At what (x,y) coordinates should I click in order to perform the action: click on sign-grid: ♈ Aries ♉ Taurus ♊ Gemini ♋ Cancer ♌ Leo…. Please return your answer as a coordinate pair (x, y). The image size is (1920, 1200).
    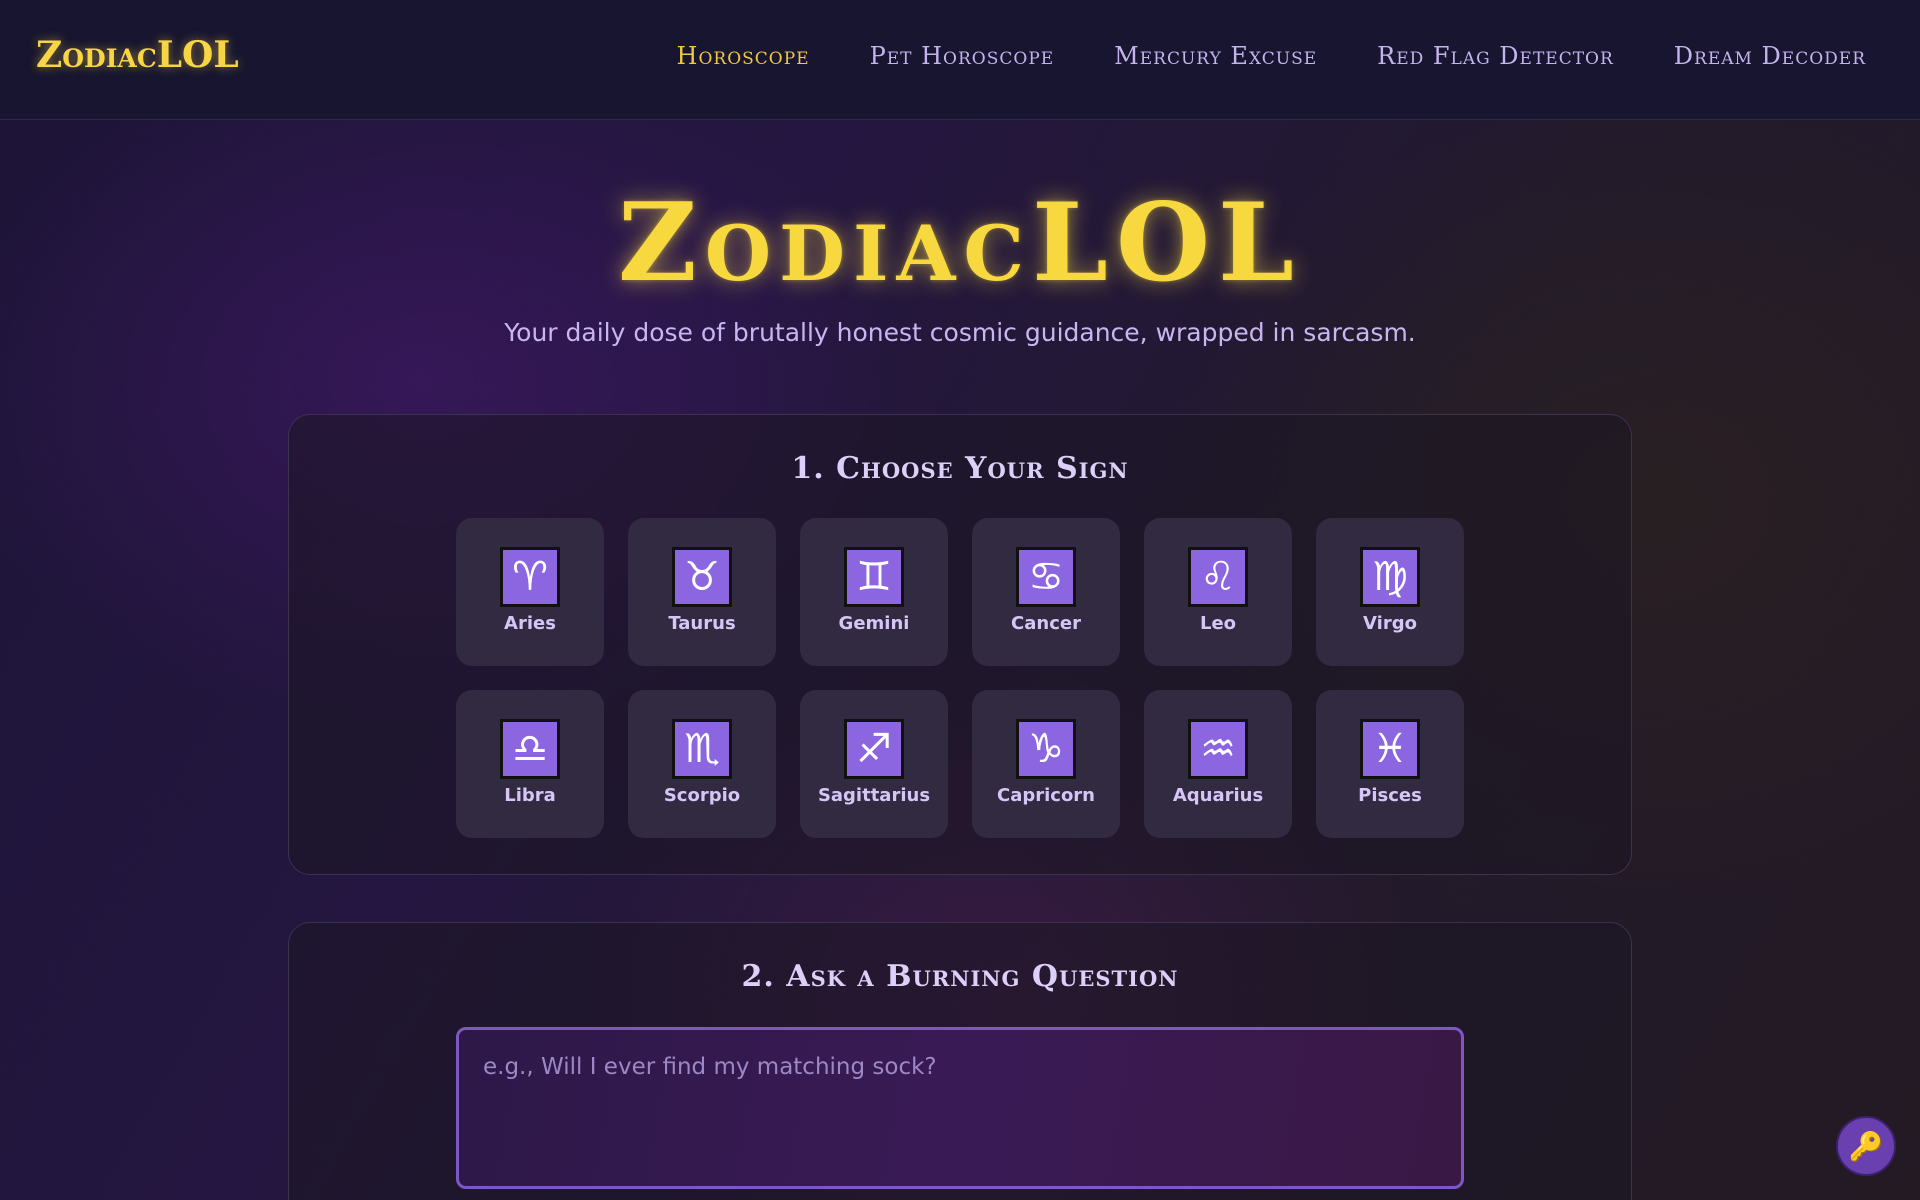
    Looking at the image, I should click on (960, 678).